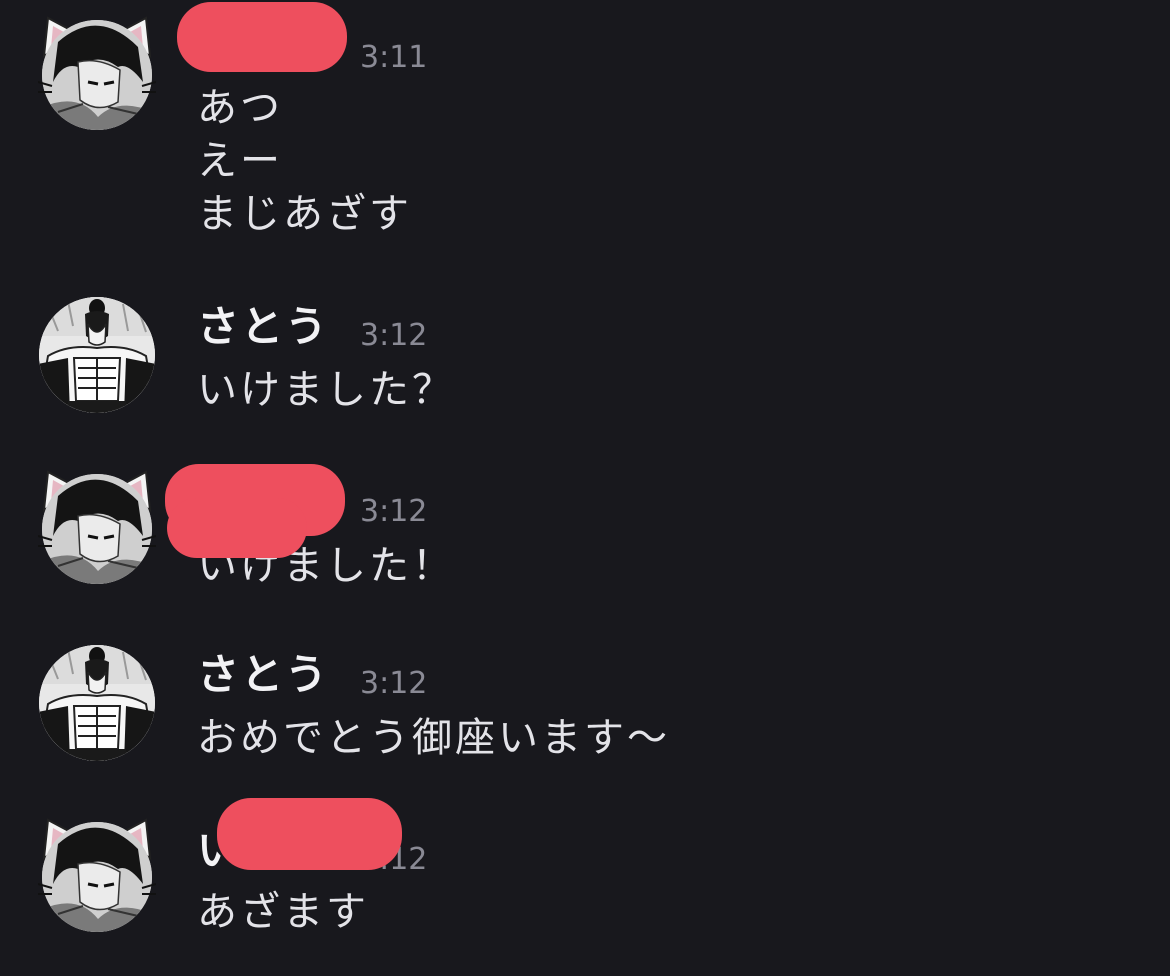 Image resolution: width=1170 pixels, height=976 pixels. What do you see at coordinates (394, 57) in the screenshot?
I see `timestamp: 3:11` at bounding box center [394, 57].